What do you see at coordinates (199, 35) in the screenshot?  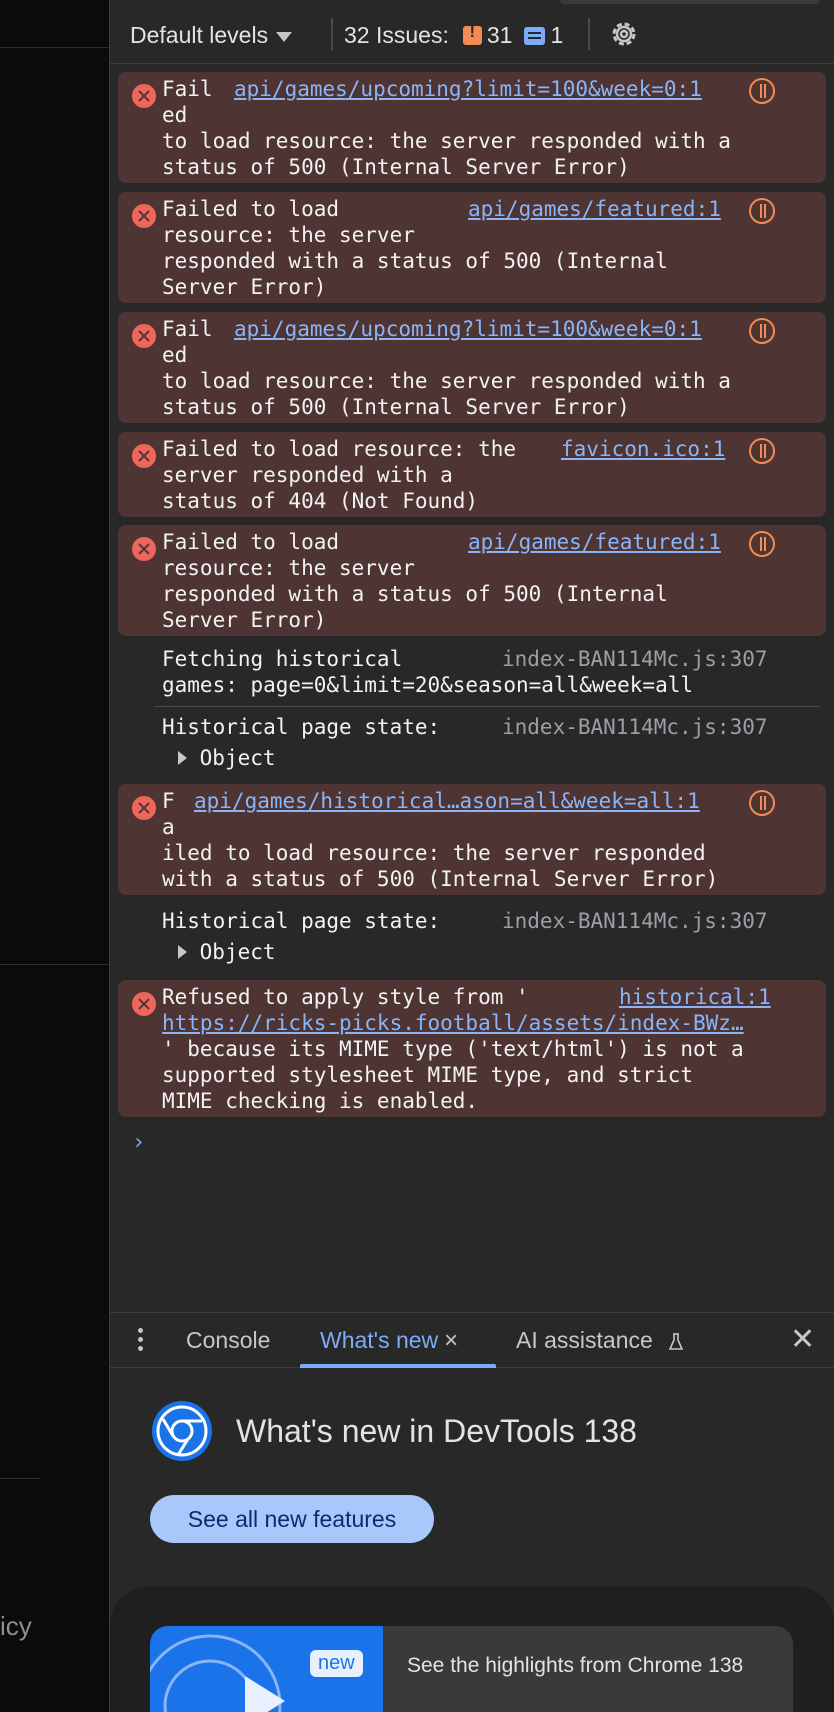 I see `log-levels-label: Default levels` at bounding box center [199, 35].